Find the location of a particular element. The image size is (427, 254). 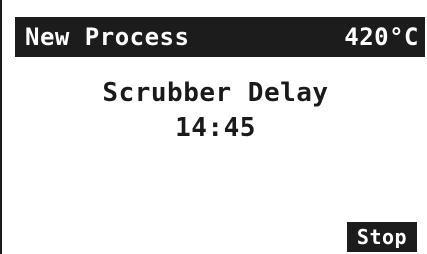

process-title: New Process is located at coordinates (107, 37).